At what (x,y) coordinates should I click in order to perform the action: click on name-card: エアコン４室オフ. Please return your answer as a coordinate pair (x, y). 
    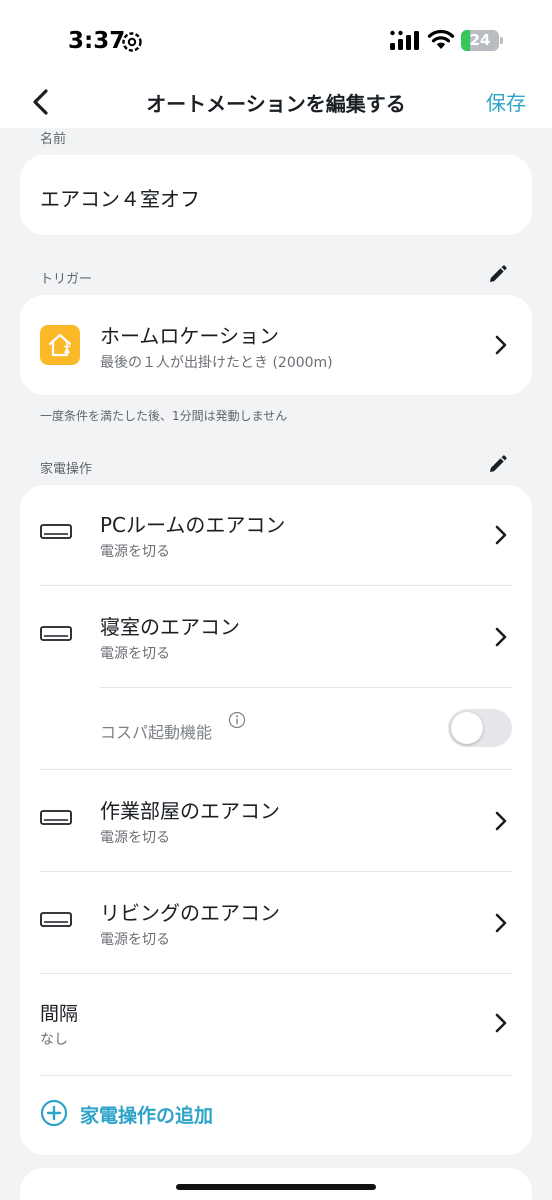
    Looking at the image, I should click on (276, 195).